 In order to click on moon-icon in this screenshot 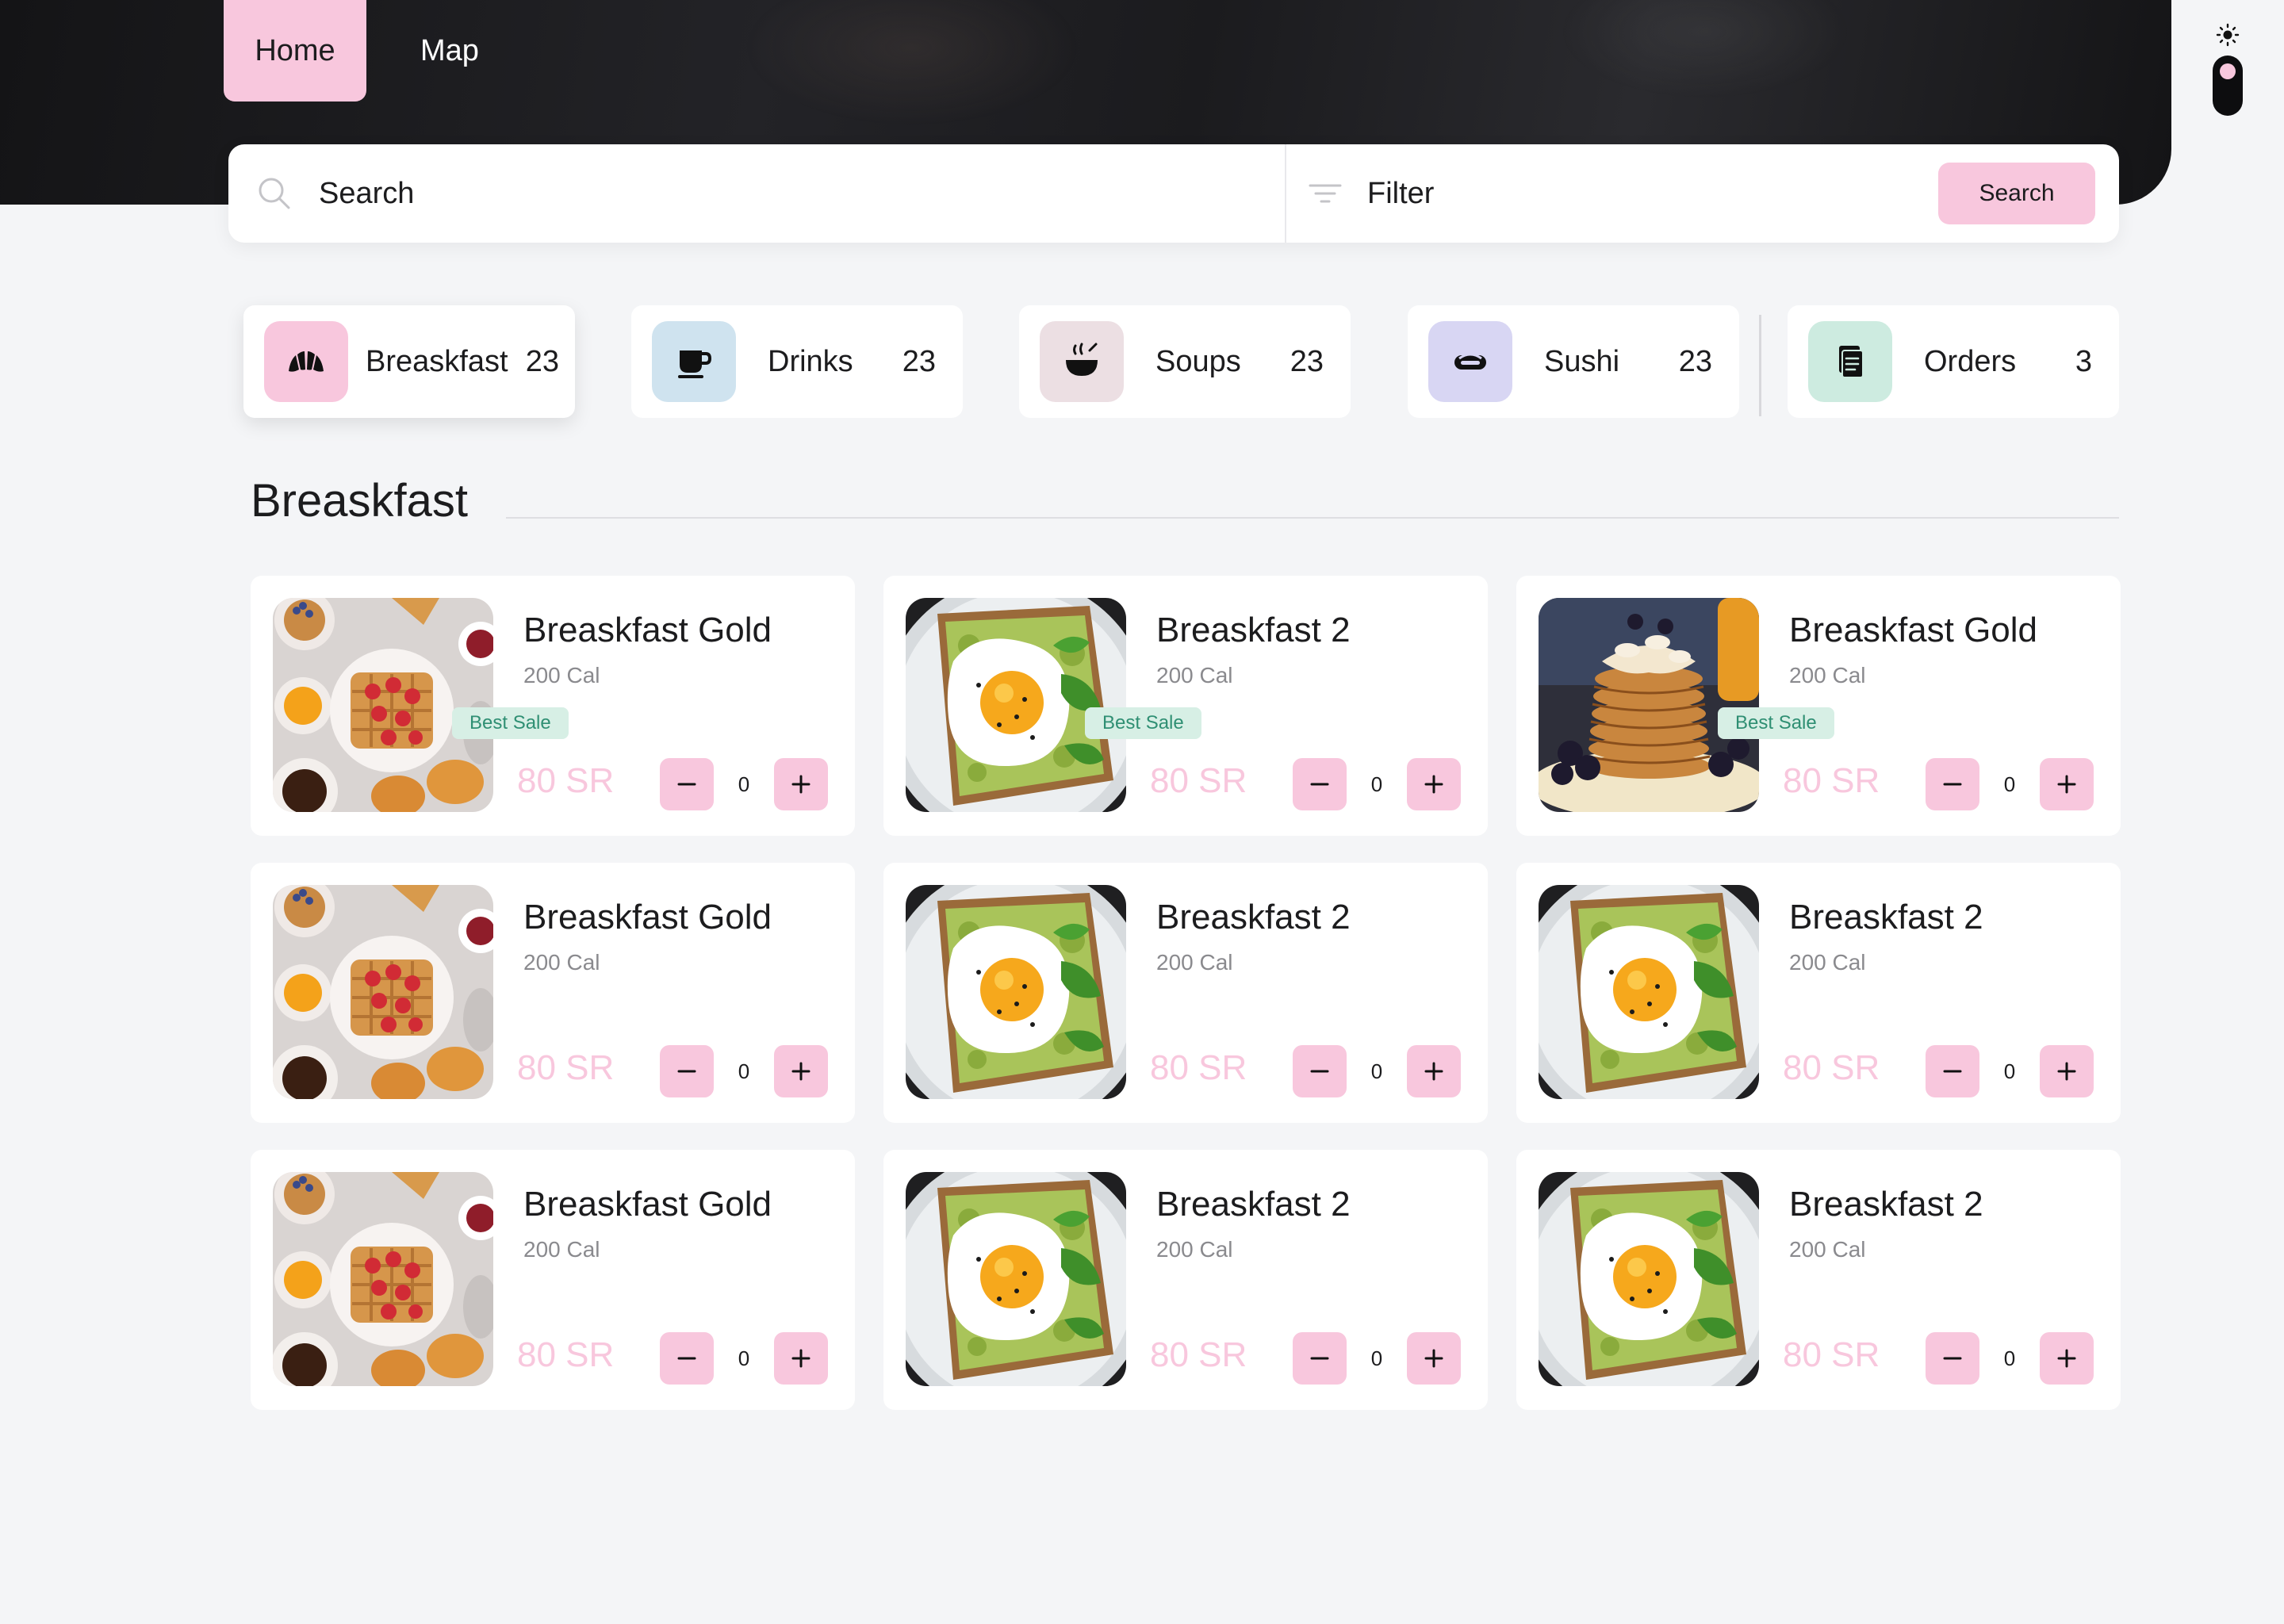, I will do `click(2226, 135)`.